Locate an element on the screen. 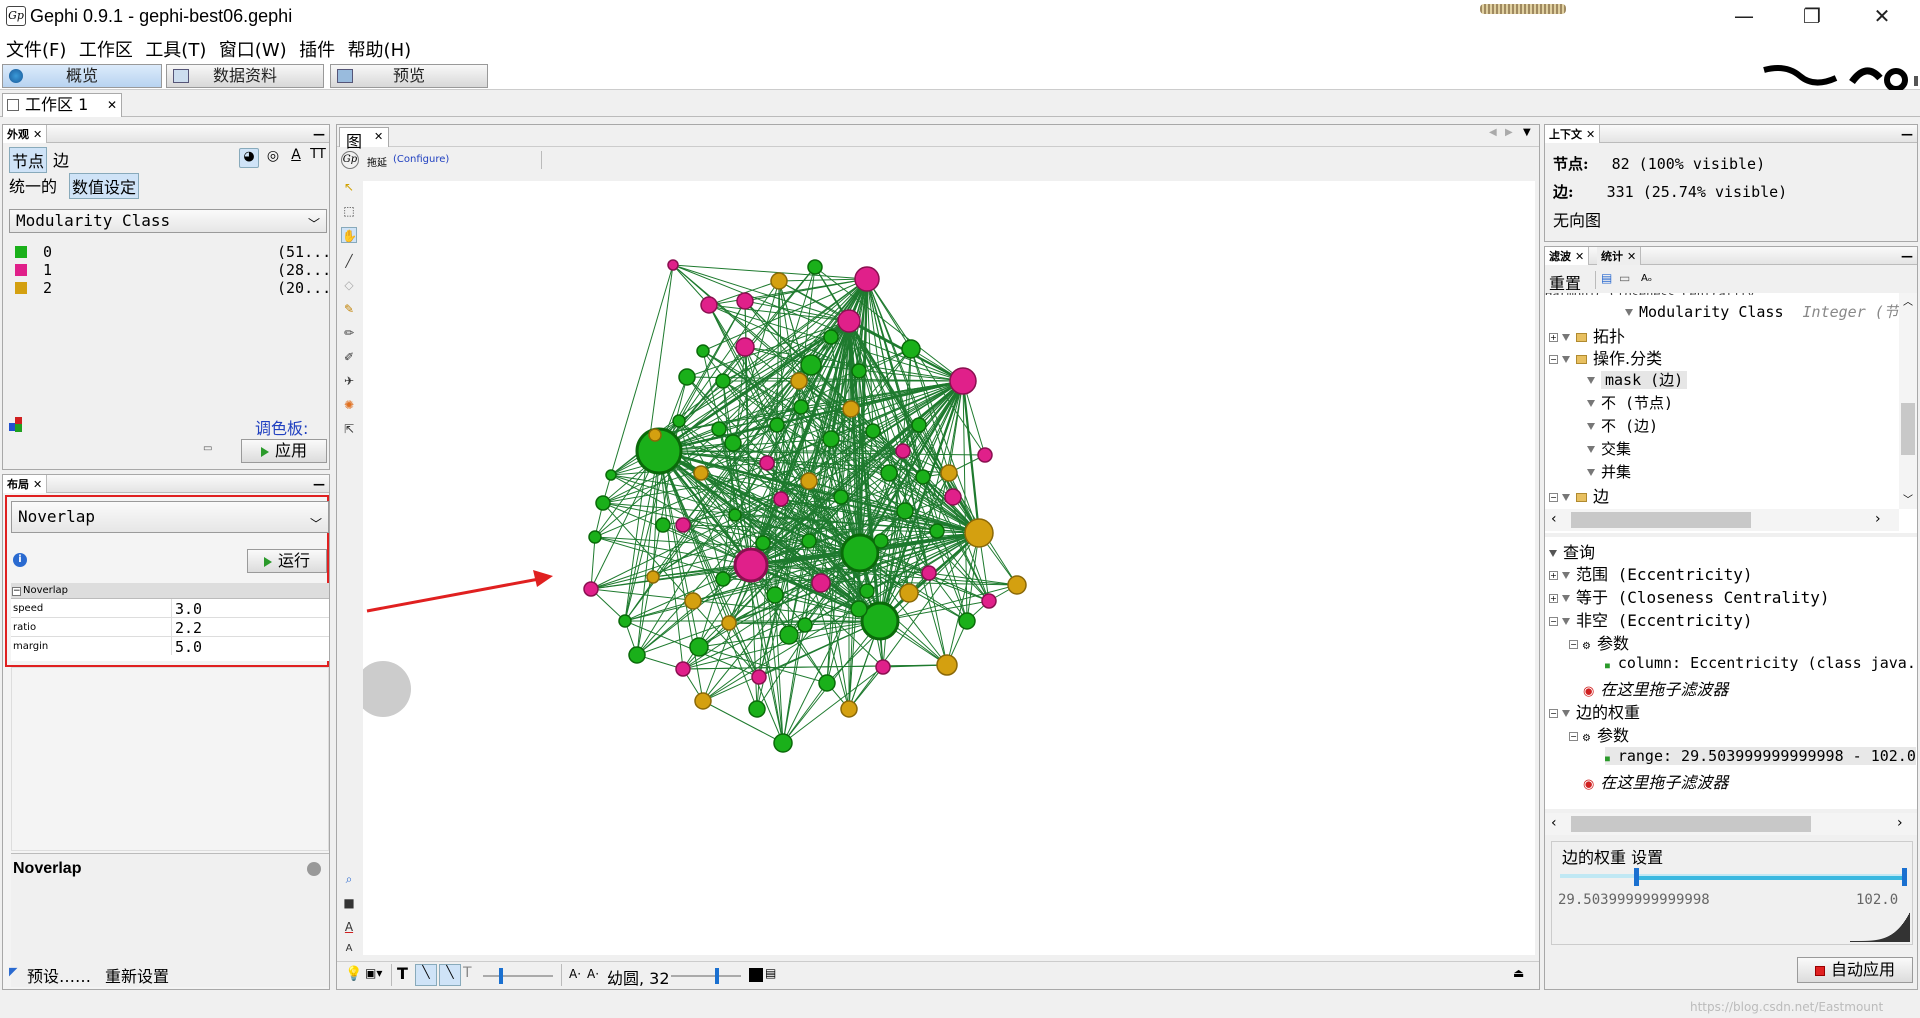  menu-workspace: 工作区 is located at coordinates (106, 49).